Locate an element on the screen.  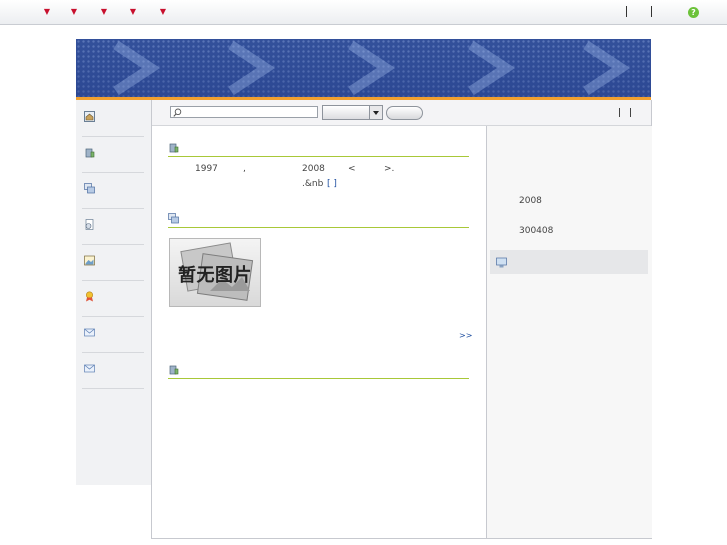
sidebar-item-pictures is located at coordinates (113, 262).